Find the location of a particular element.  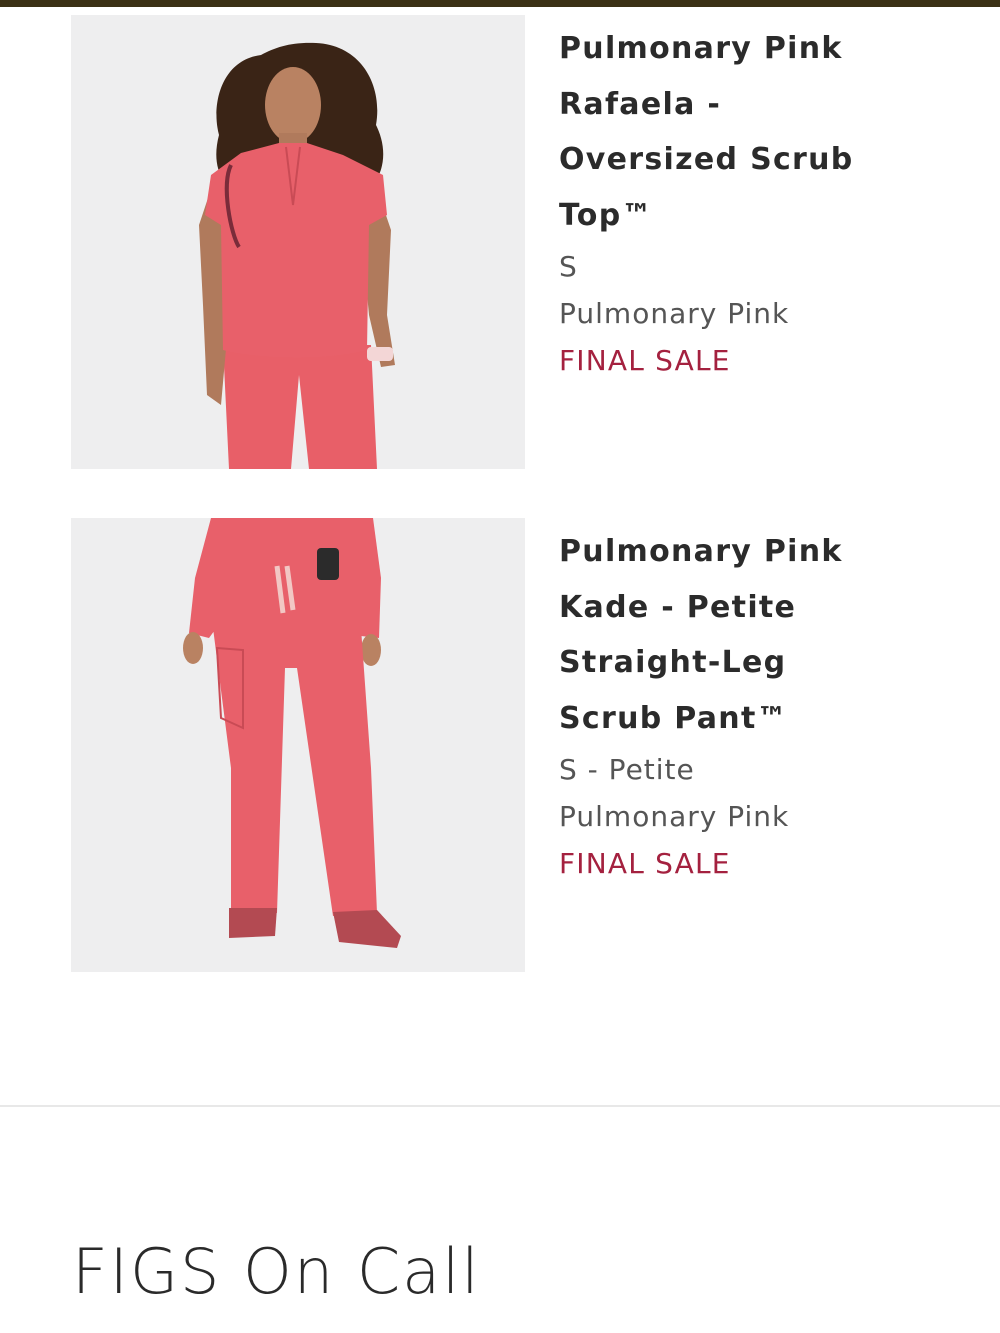

section-title: FIGS On Call is located at coordinates (276, 1271).